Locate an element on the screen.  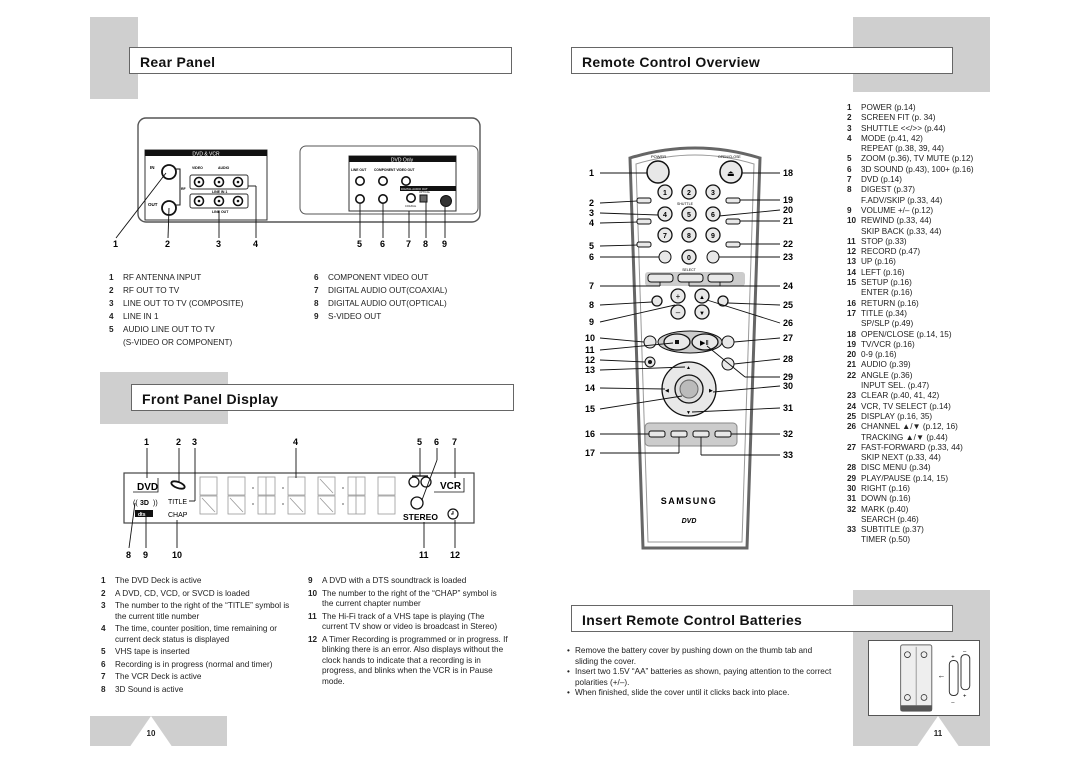
digit-7-button: 7 is located at coordinates (665, 236).